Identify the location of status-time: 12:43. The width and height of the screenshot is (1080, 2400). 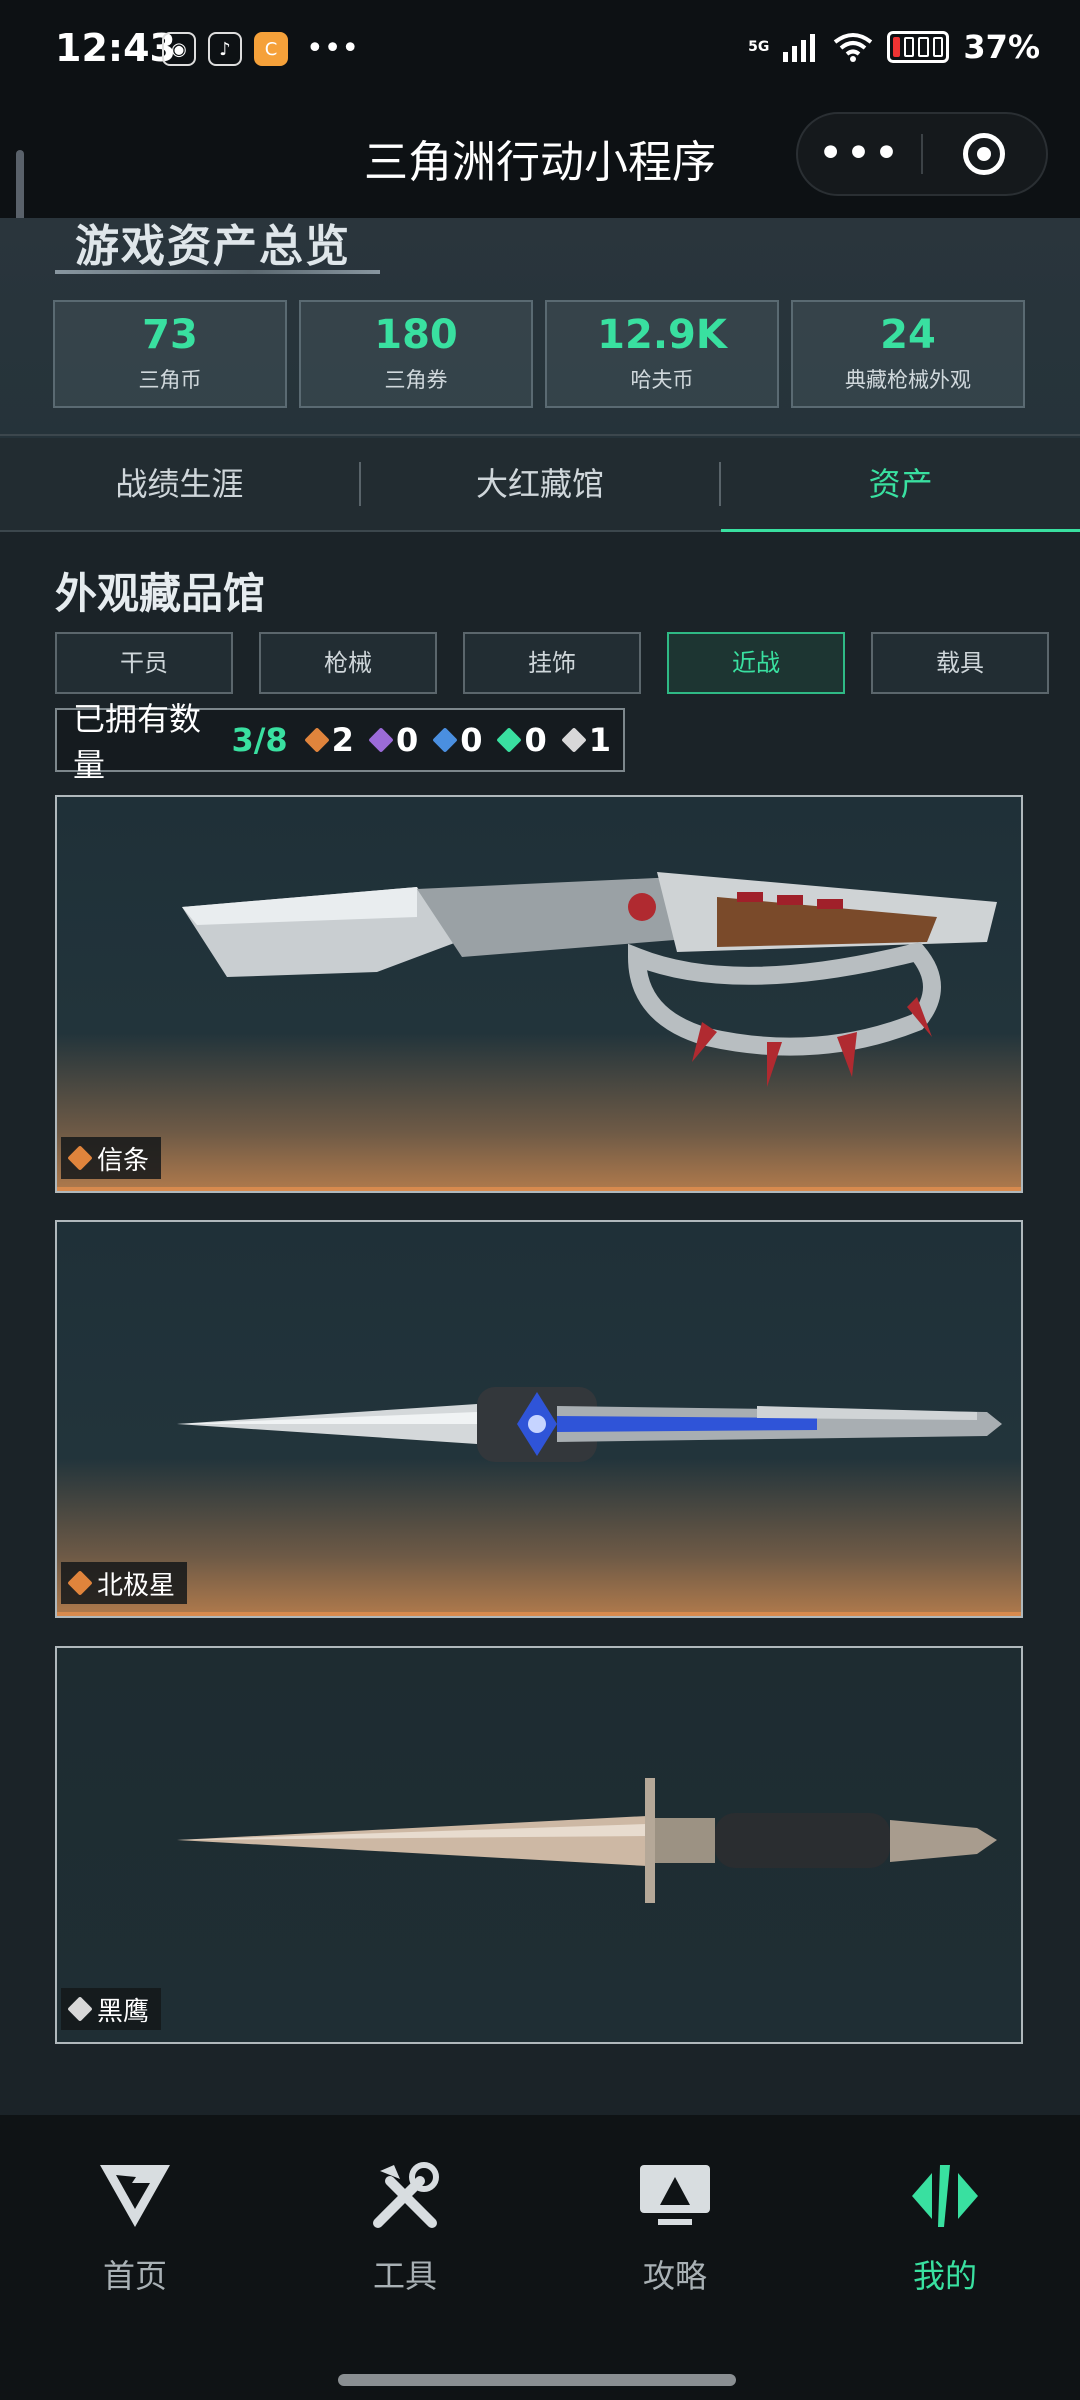
(115, 48).